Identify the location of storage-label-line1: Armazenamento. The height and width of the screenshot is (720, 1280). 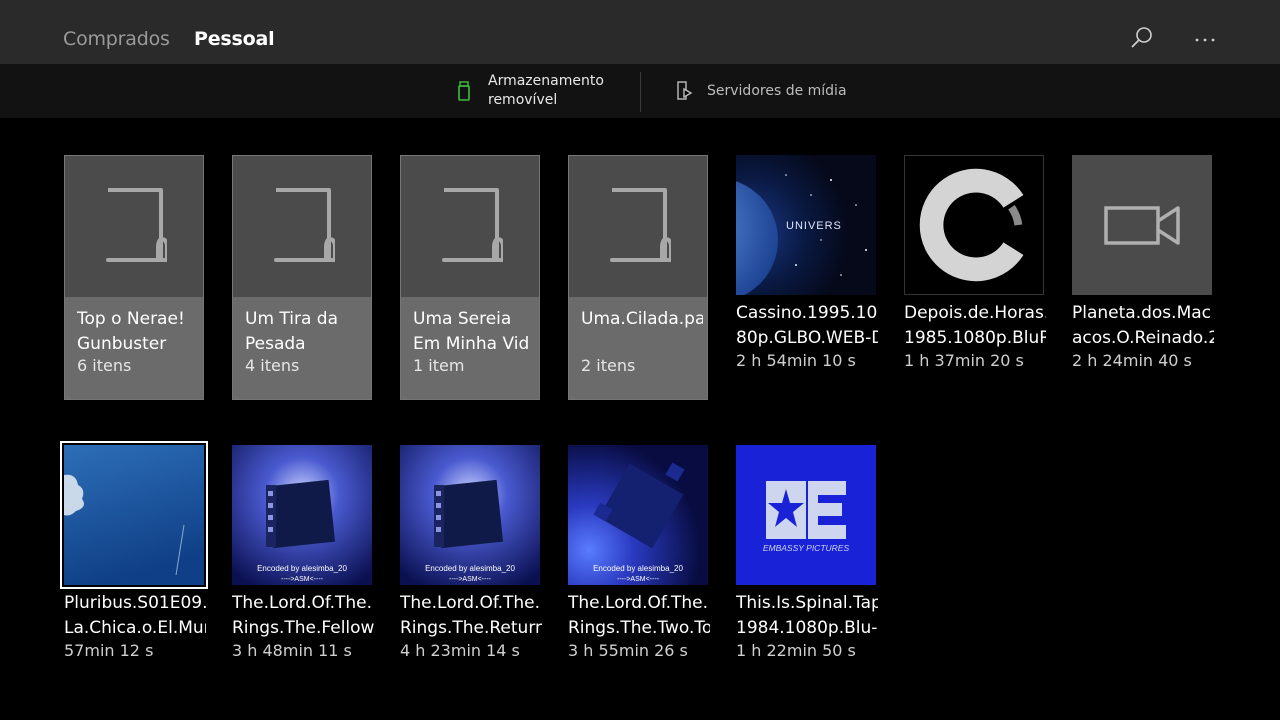
(546, 81).